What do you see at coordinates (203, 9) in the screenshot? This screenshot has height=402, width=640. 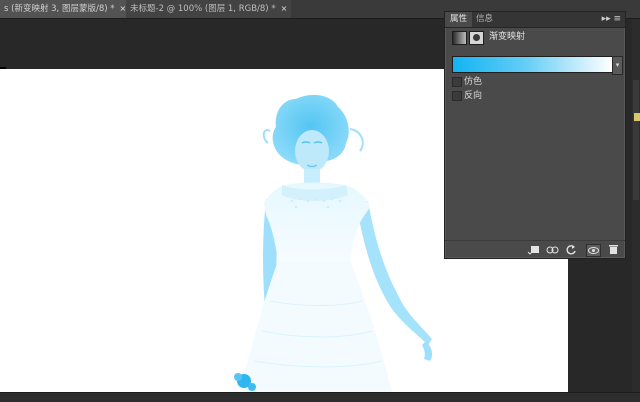 I see `document-tab-label: 未标题-2 @ 100% (图层 1, RGB/8) *` at bounding box center [203, 9].